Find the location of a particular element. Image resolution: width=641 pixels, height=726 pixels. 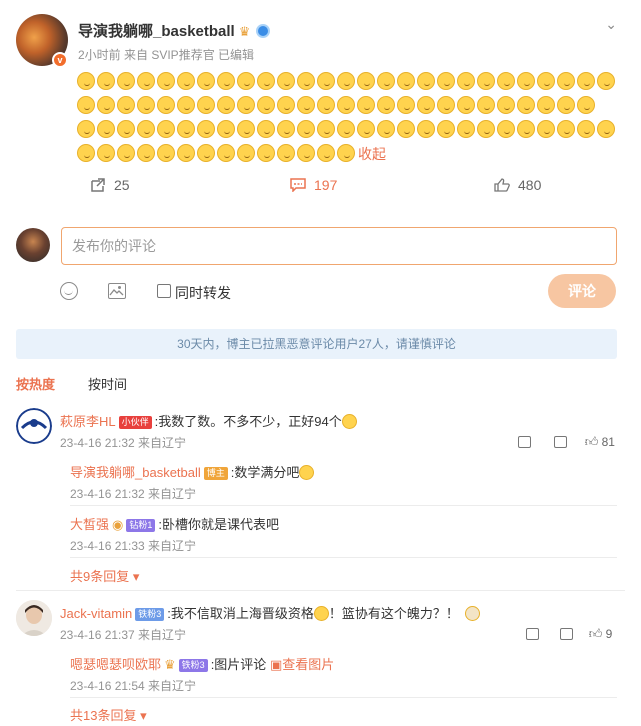

team-logo-icon is located at coordinates (34, 426).